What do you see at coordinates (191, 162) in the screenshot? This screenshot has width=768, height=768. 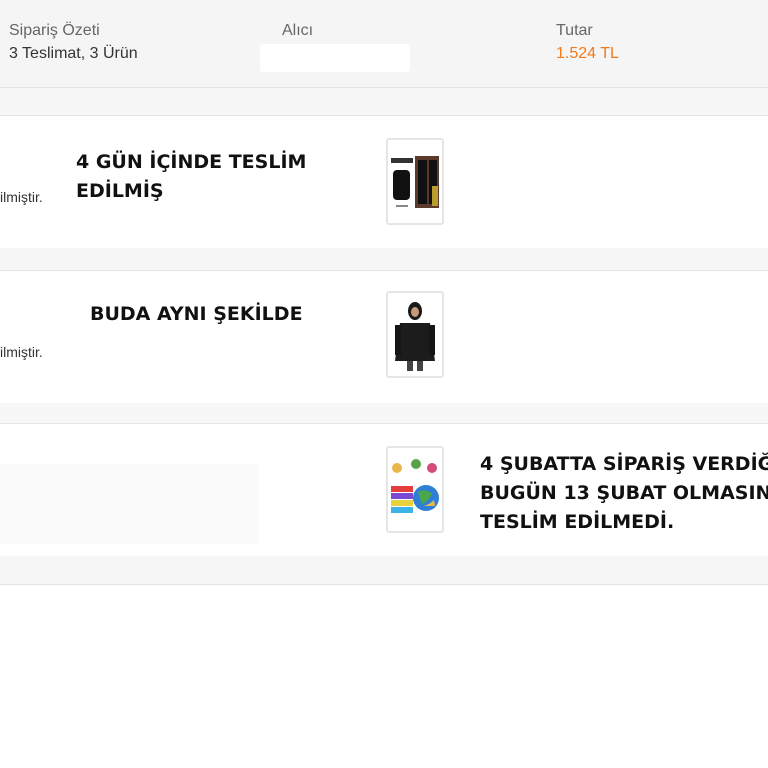 I see `annotation-line: 4 GÜN İÇİNDE TESLİM` at bounding box center [191, 162].